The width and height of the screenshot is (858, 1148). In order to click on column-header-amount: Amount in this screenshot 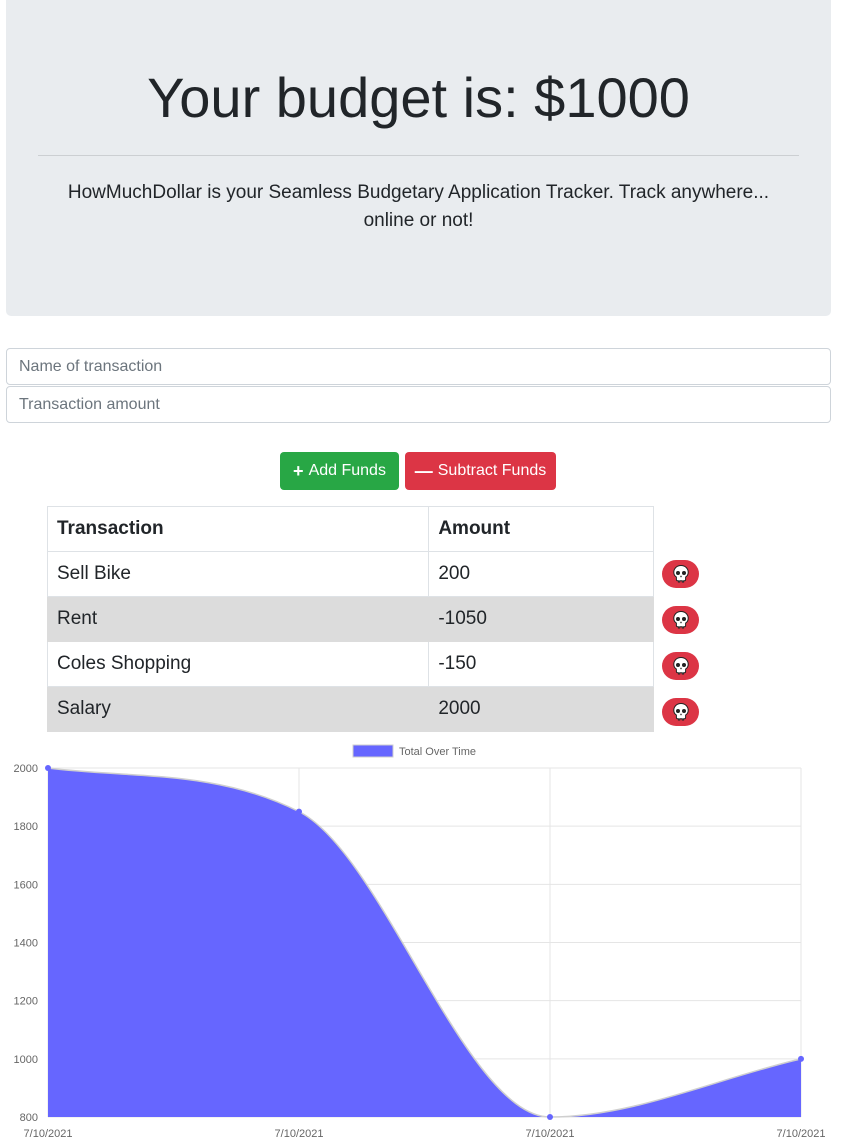, I will do `click(541, 529)`.